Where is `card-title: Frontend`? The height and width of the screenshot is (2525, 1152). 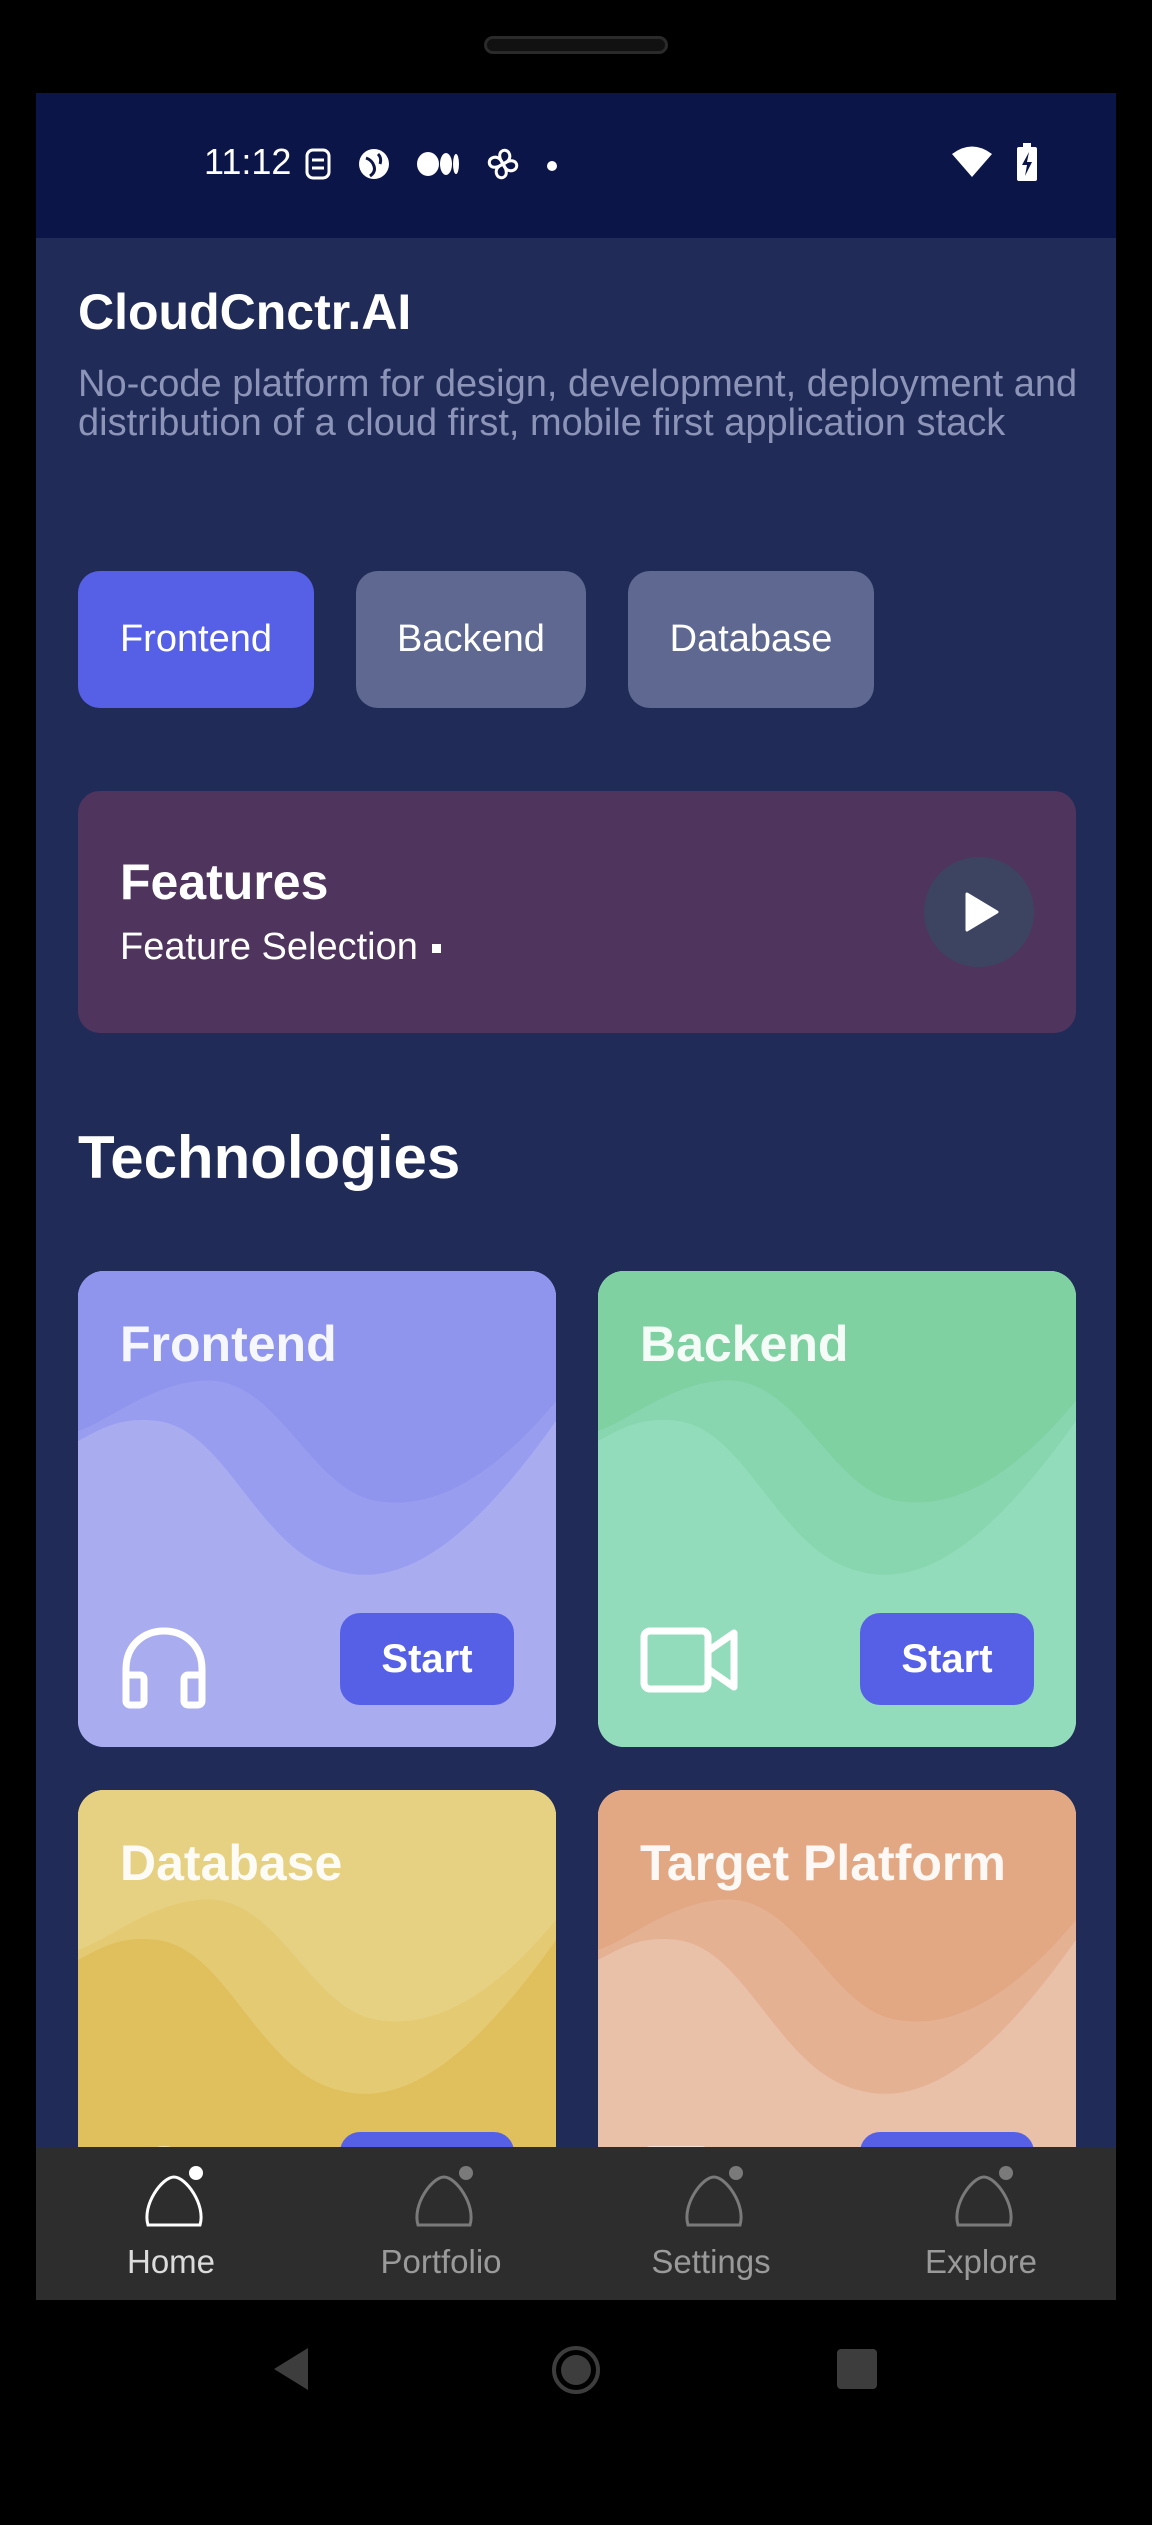 card-title: Frontend is located at coordinates (228, 1344).